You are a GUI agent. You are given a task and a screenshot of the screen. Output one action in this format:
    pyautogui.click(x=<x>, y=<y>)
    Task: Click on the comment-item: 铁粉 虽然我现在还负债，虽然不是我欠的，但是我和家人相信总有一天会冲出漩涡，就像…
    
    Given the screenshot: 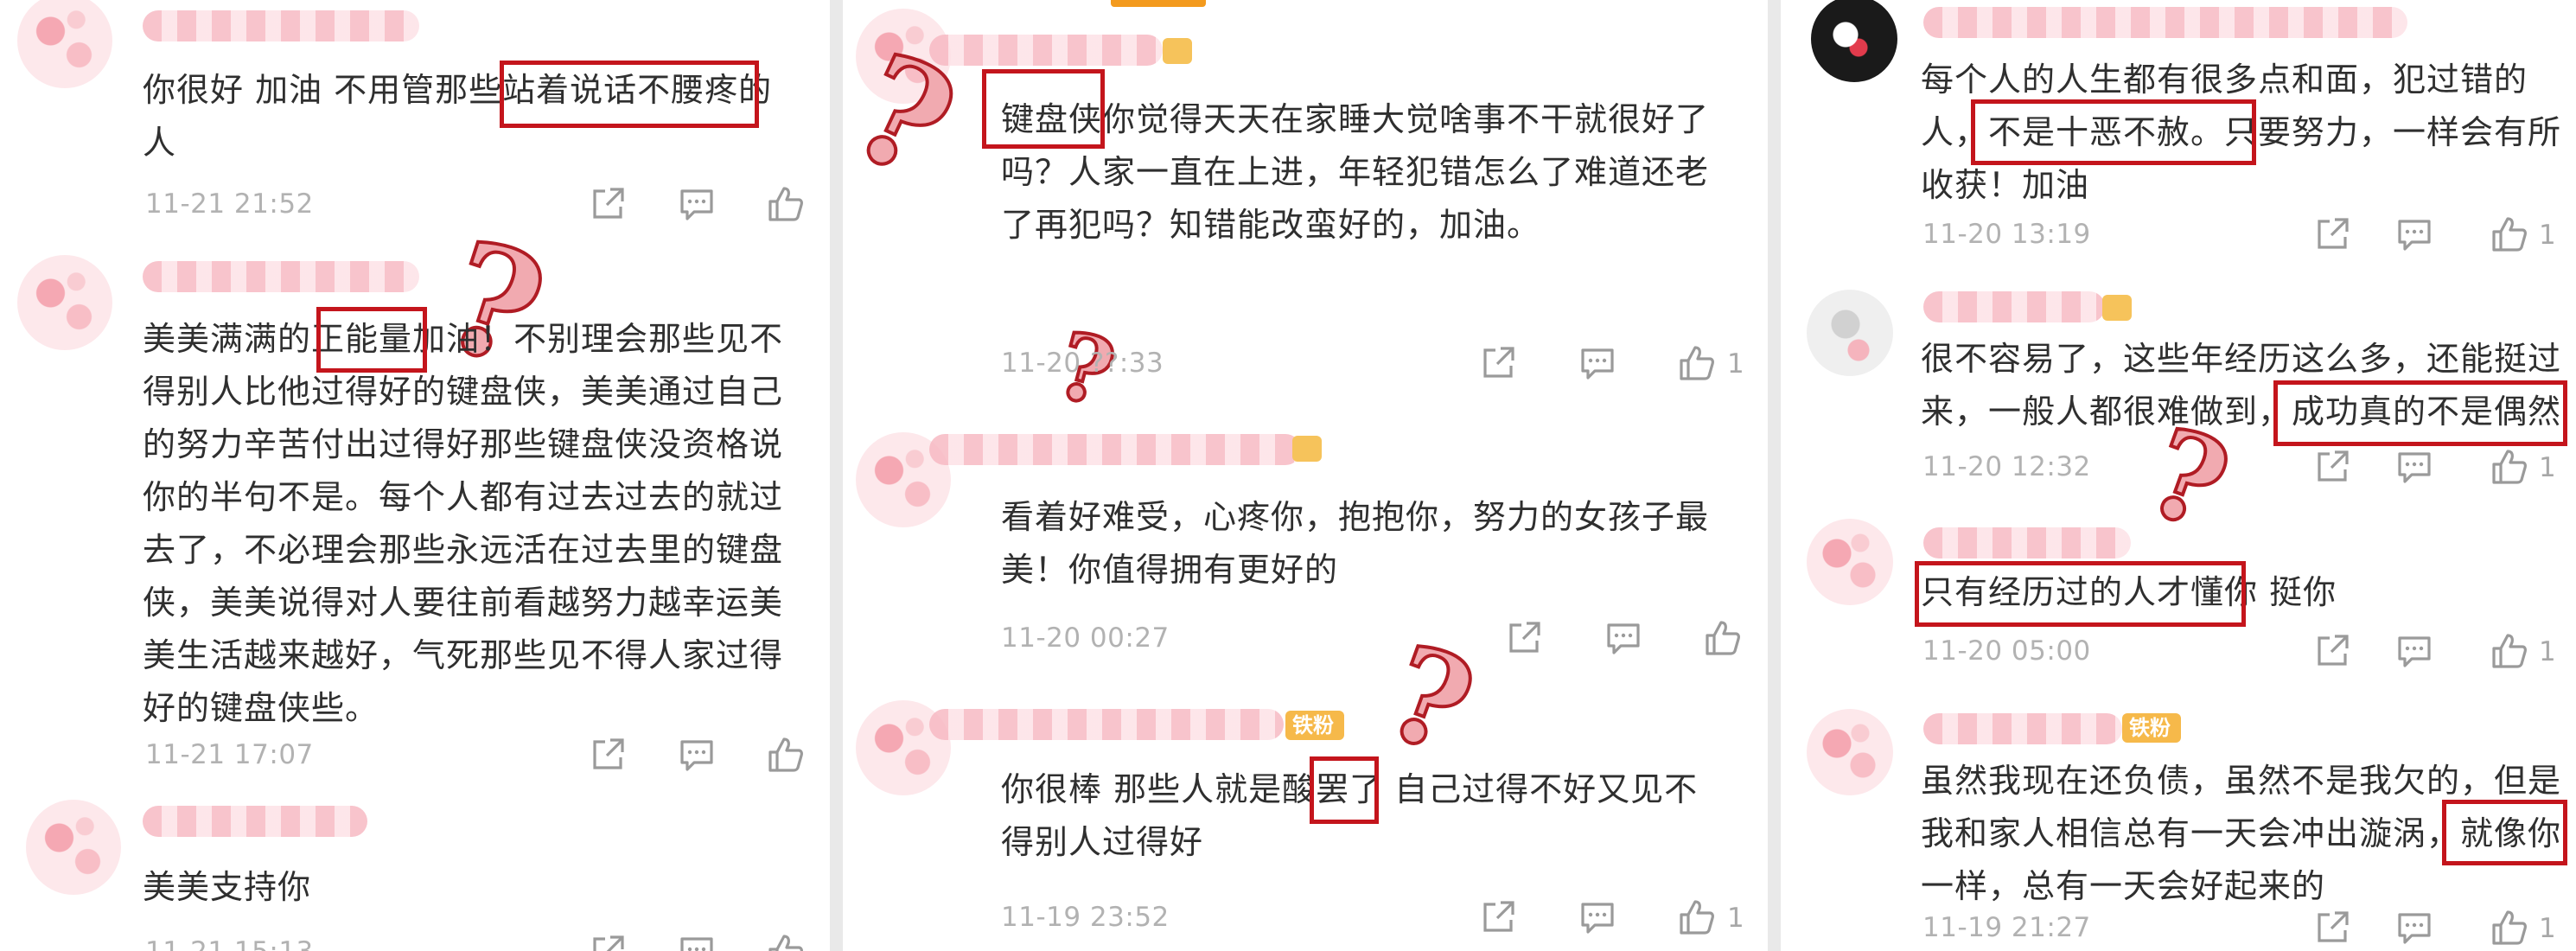 What is the action you would take?
    pyautogui.click(x=2178, y=815)
    